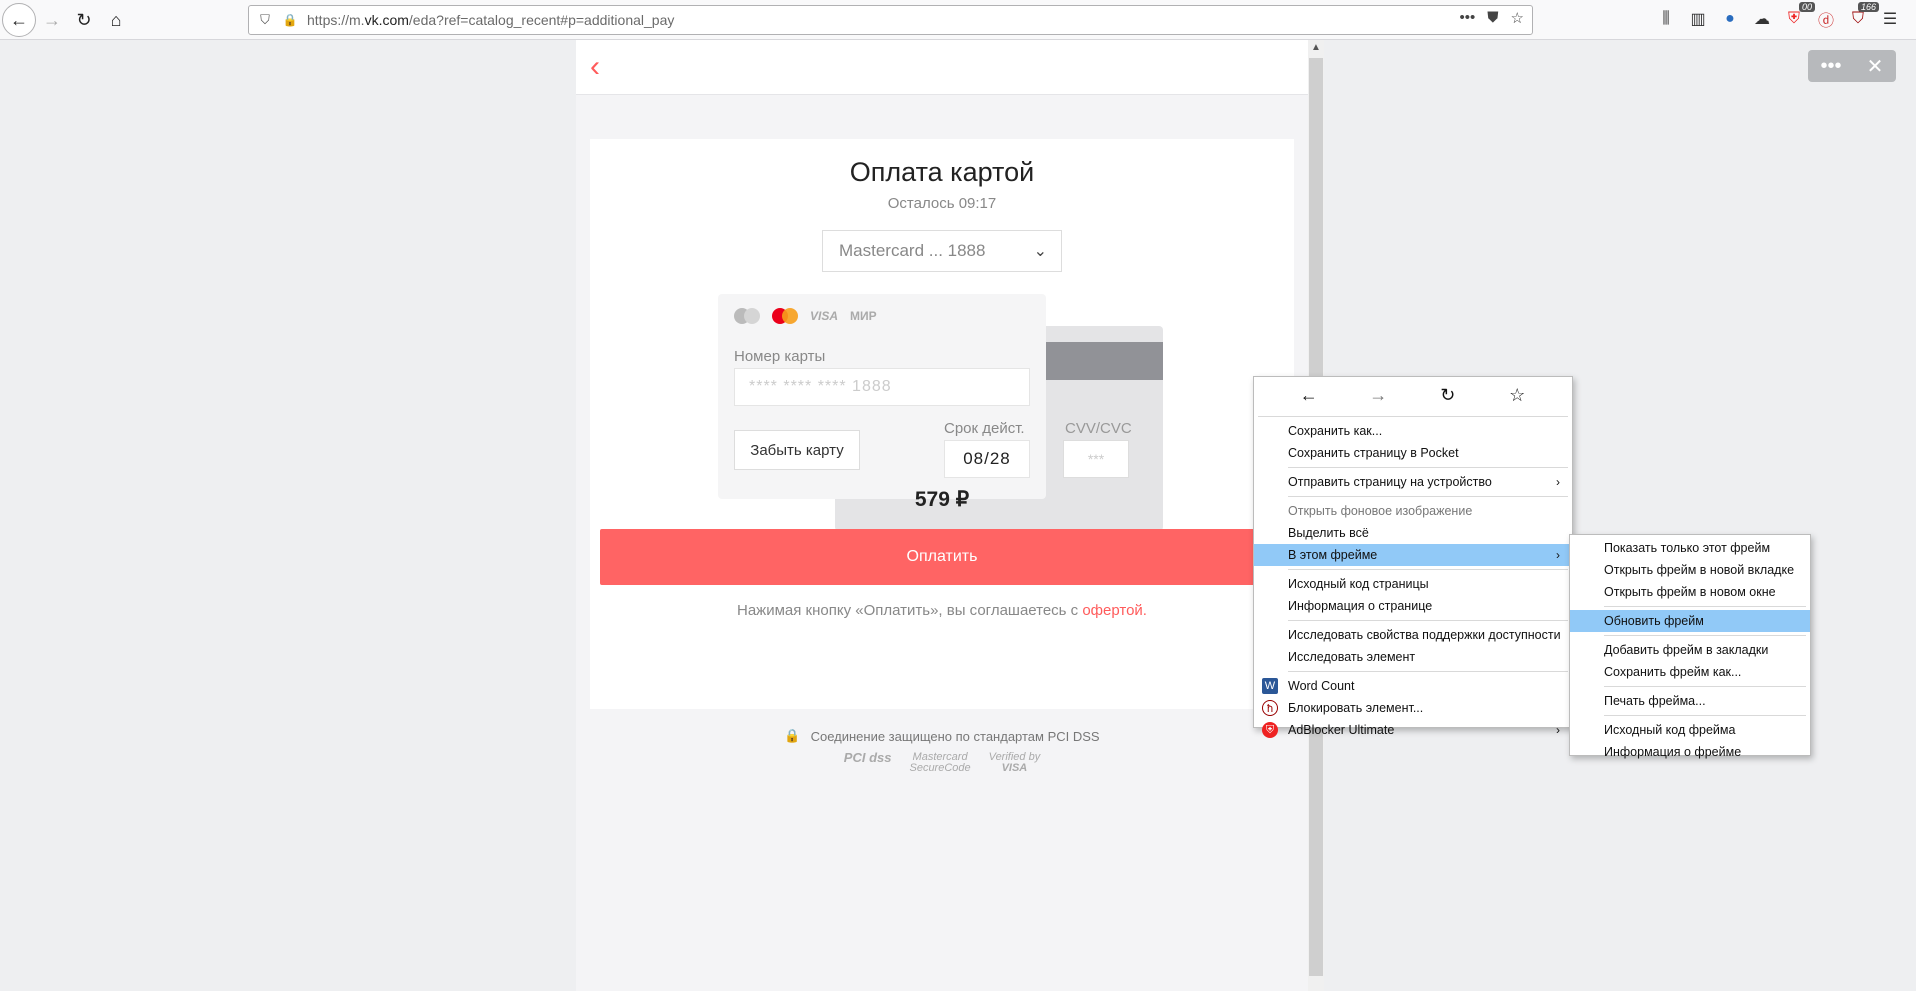  Describe the element at coordinates (1690, 730) in the screenshot. I see `submenu-frame-source: Исходный код фрейма` at that location.